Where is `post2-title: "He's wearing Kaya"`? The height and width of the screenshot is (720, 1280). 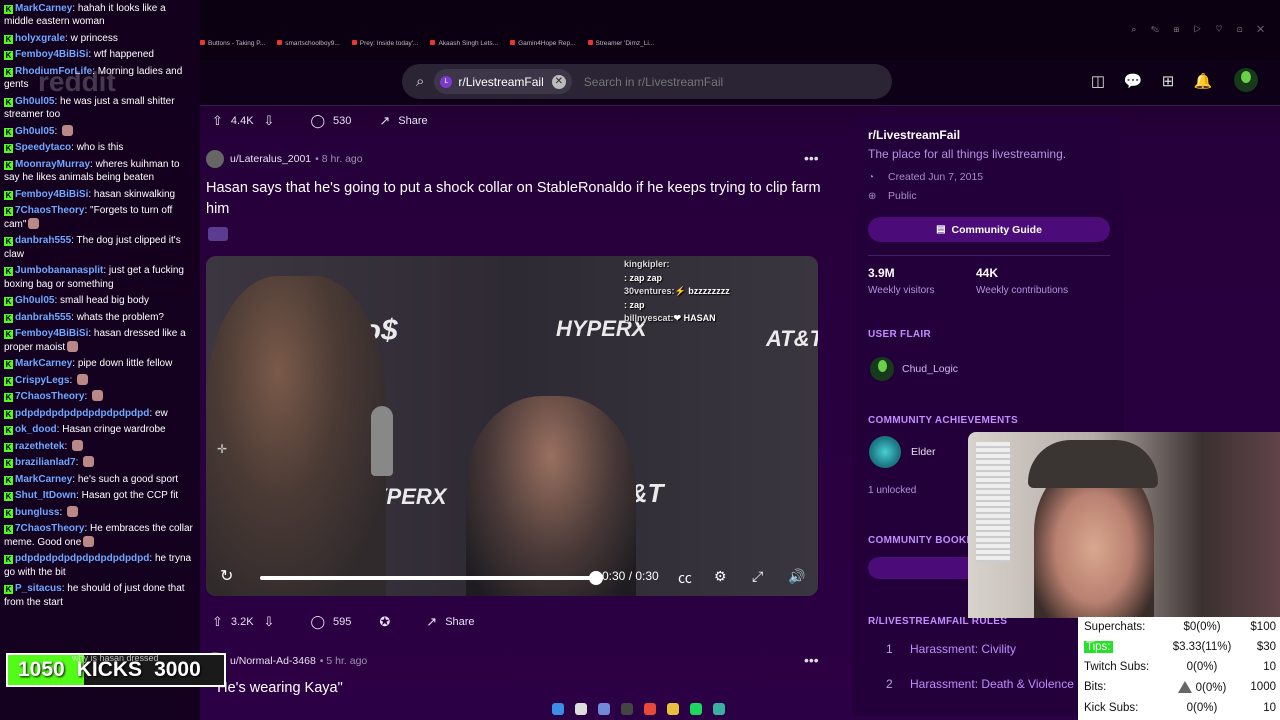
post2-title: "He's wearing Kaya" is located at coordinates (277, 688).